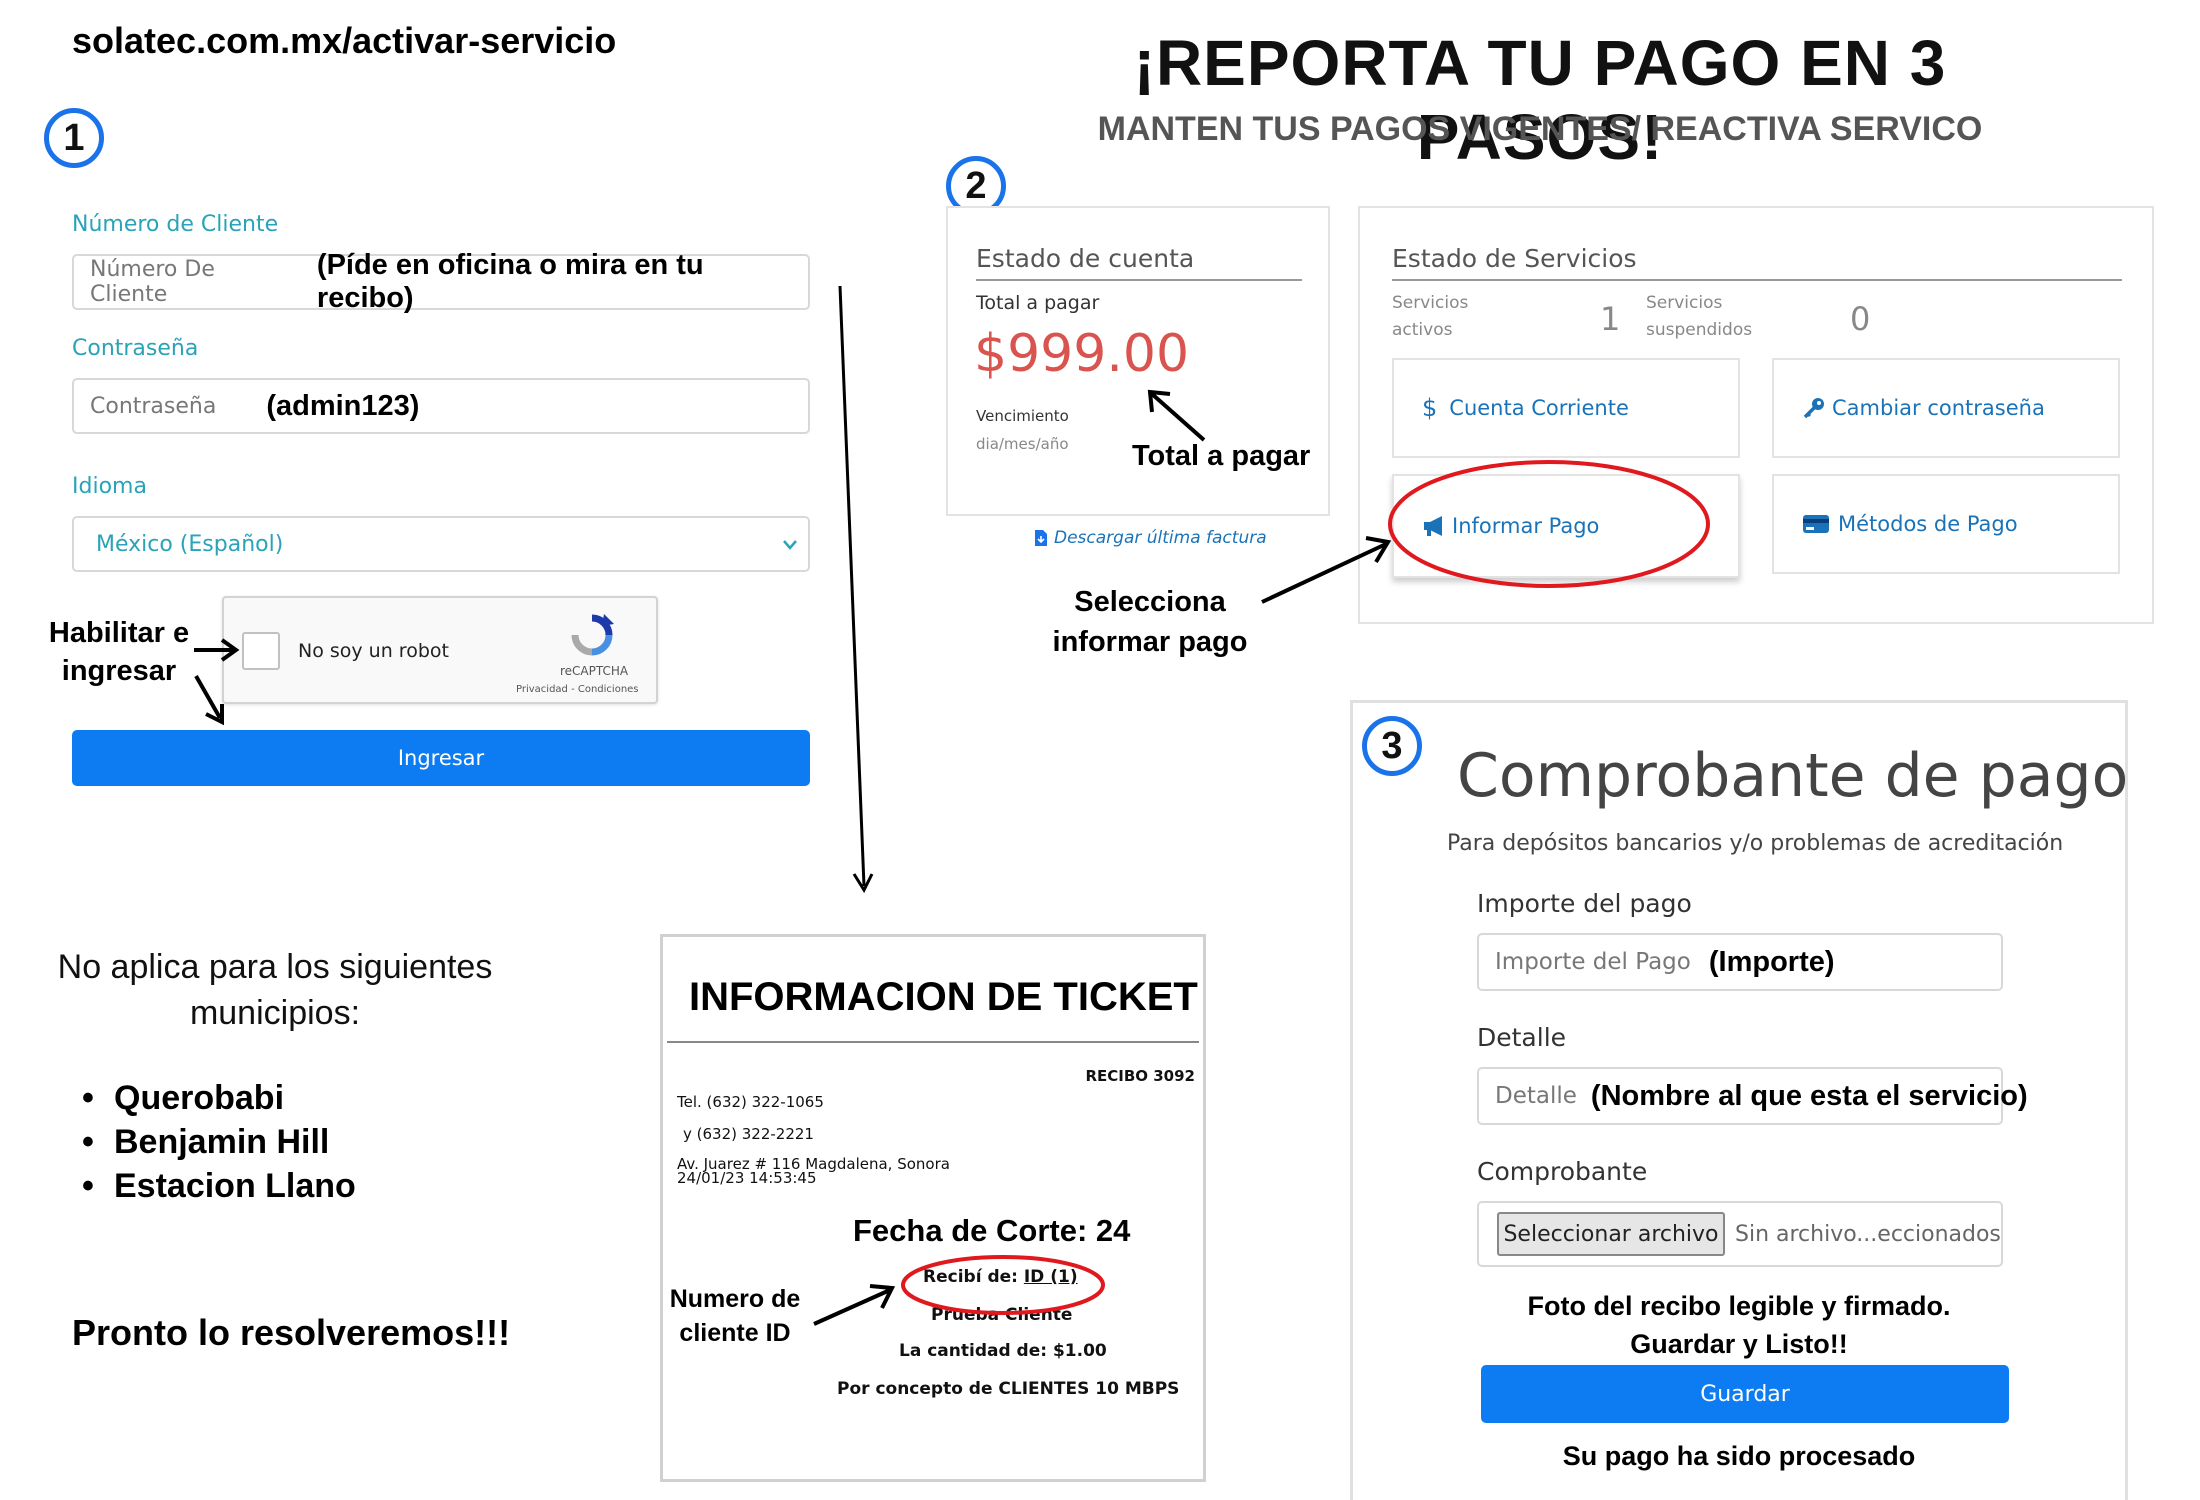 The width and height of the screenshot is (2200, 1500). What do you see at coordinates (1041, 538) in the screenshot?
I see `file-download-icon` at bounding box center [1041, 538].